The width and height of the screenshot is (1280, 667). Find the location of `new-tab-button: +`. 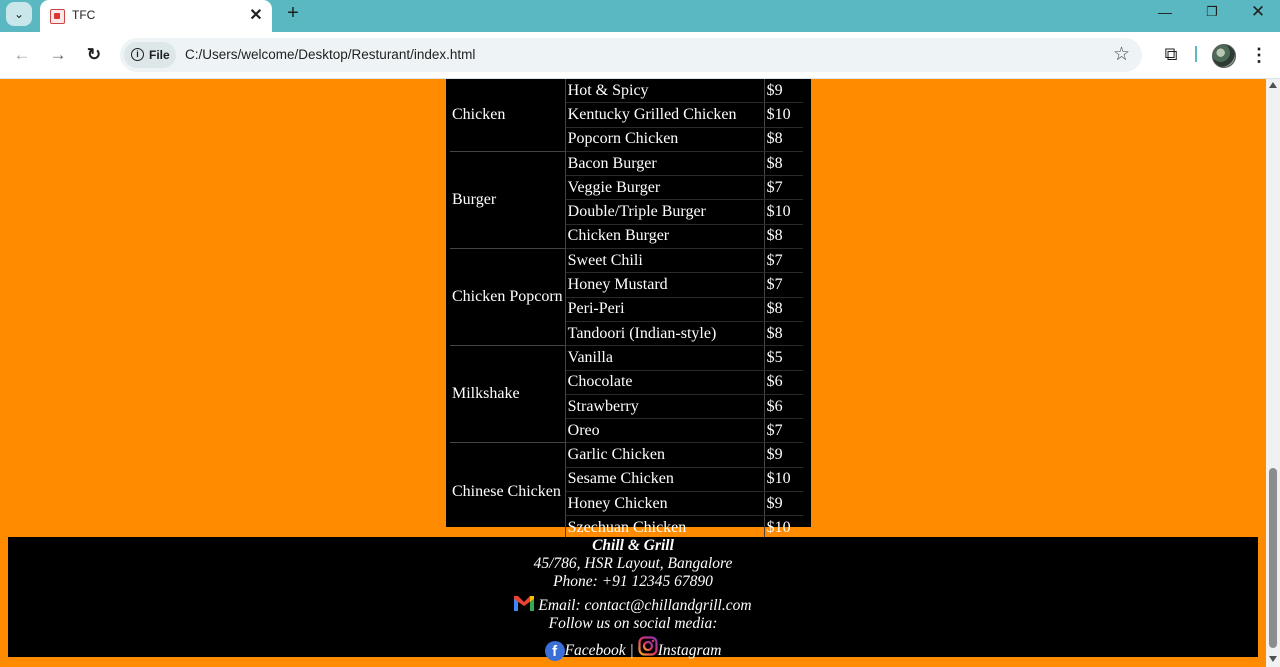

new-tab-button: + is located at coordinates (293, 13).